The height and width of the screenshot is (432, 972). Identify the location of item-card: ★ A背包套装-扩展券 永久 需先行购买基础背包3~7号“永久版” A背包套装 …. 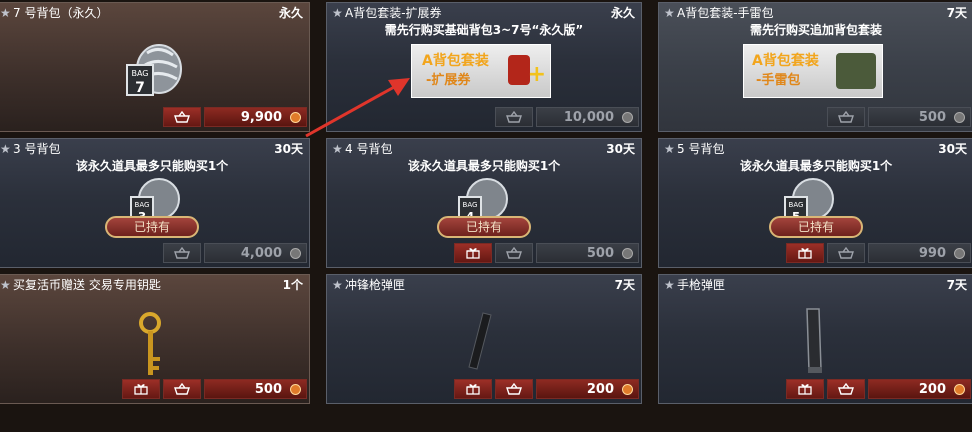
(484, 67).